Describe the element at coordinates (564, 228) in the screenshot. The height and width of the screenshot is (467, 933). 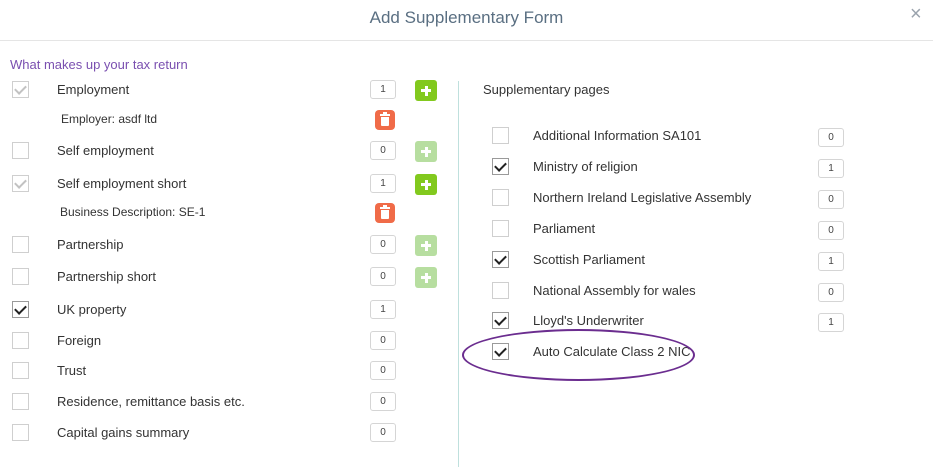
I see `label-parliament: Parliament` at that location.